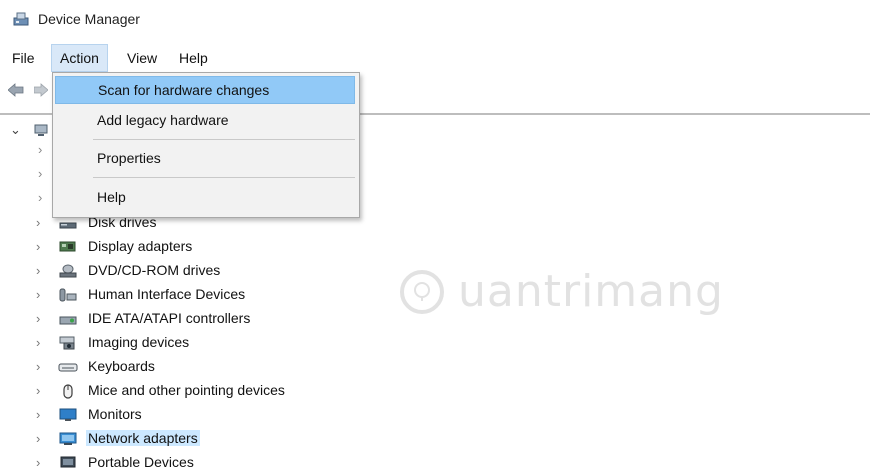  Describe the element at coordinates (336, 463) in the screenshot. I see `tree-item-portable-devices: › Portable Devices` at that location.